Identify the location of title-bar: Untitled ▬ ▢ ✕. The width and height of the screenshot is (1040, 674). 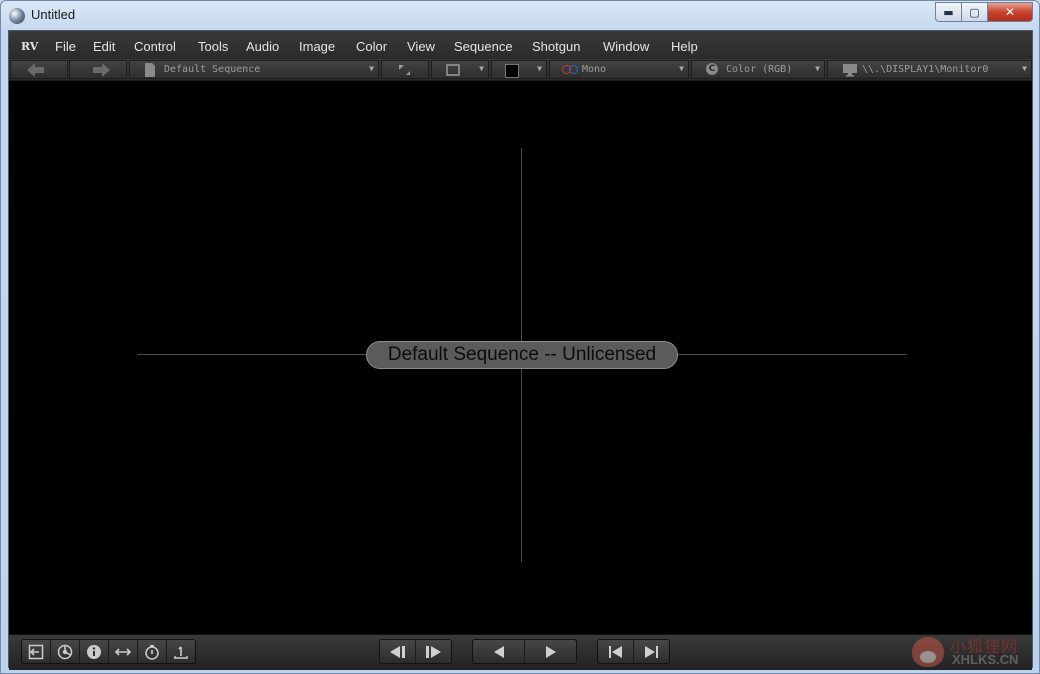
(520, 15).